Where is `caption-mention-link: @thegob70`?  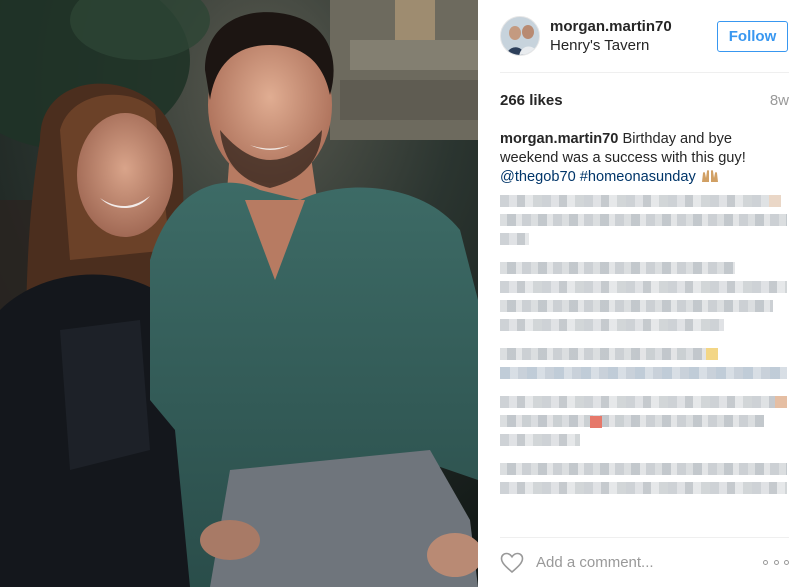
caption-mention-link: @thegob70 is located at coordinates (538, 177).